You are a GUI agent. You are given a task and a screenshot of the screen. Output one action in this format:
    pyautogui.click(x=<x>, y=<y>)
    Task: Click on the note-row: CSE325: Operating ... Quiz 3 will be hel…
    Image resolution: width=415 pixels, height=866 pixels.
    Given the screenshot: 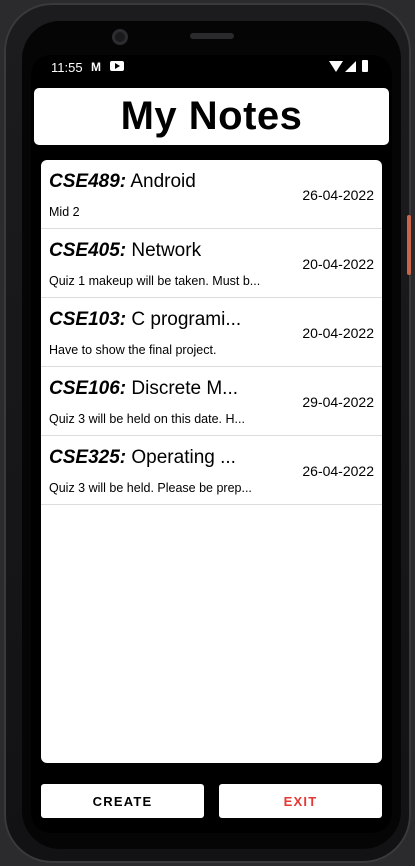 What is the action you would take?
    pyautogui.click(x=211, y=470)
    